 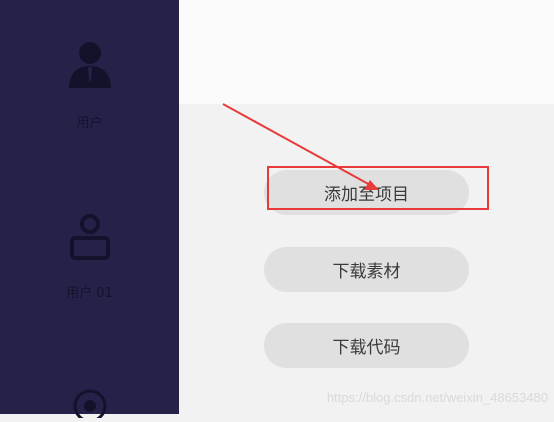 What do you see at coordinates (89, 293) in the screenshot?
I see `sidebar-item-label: 用户 01` at bounding box center [89, 293].